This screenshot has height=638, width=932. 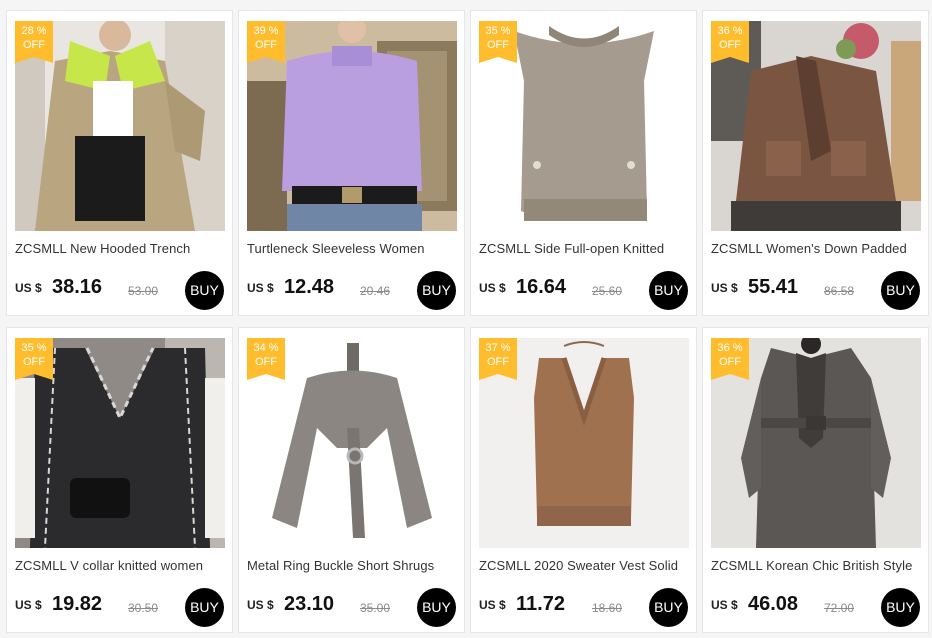 What do you see at coordinates (607, 608) in the screenshot?
I see `original-price: 18.60` at bounding box center [607, 608].